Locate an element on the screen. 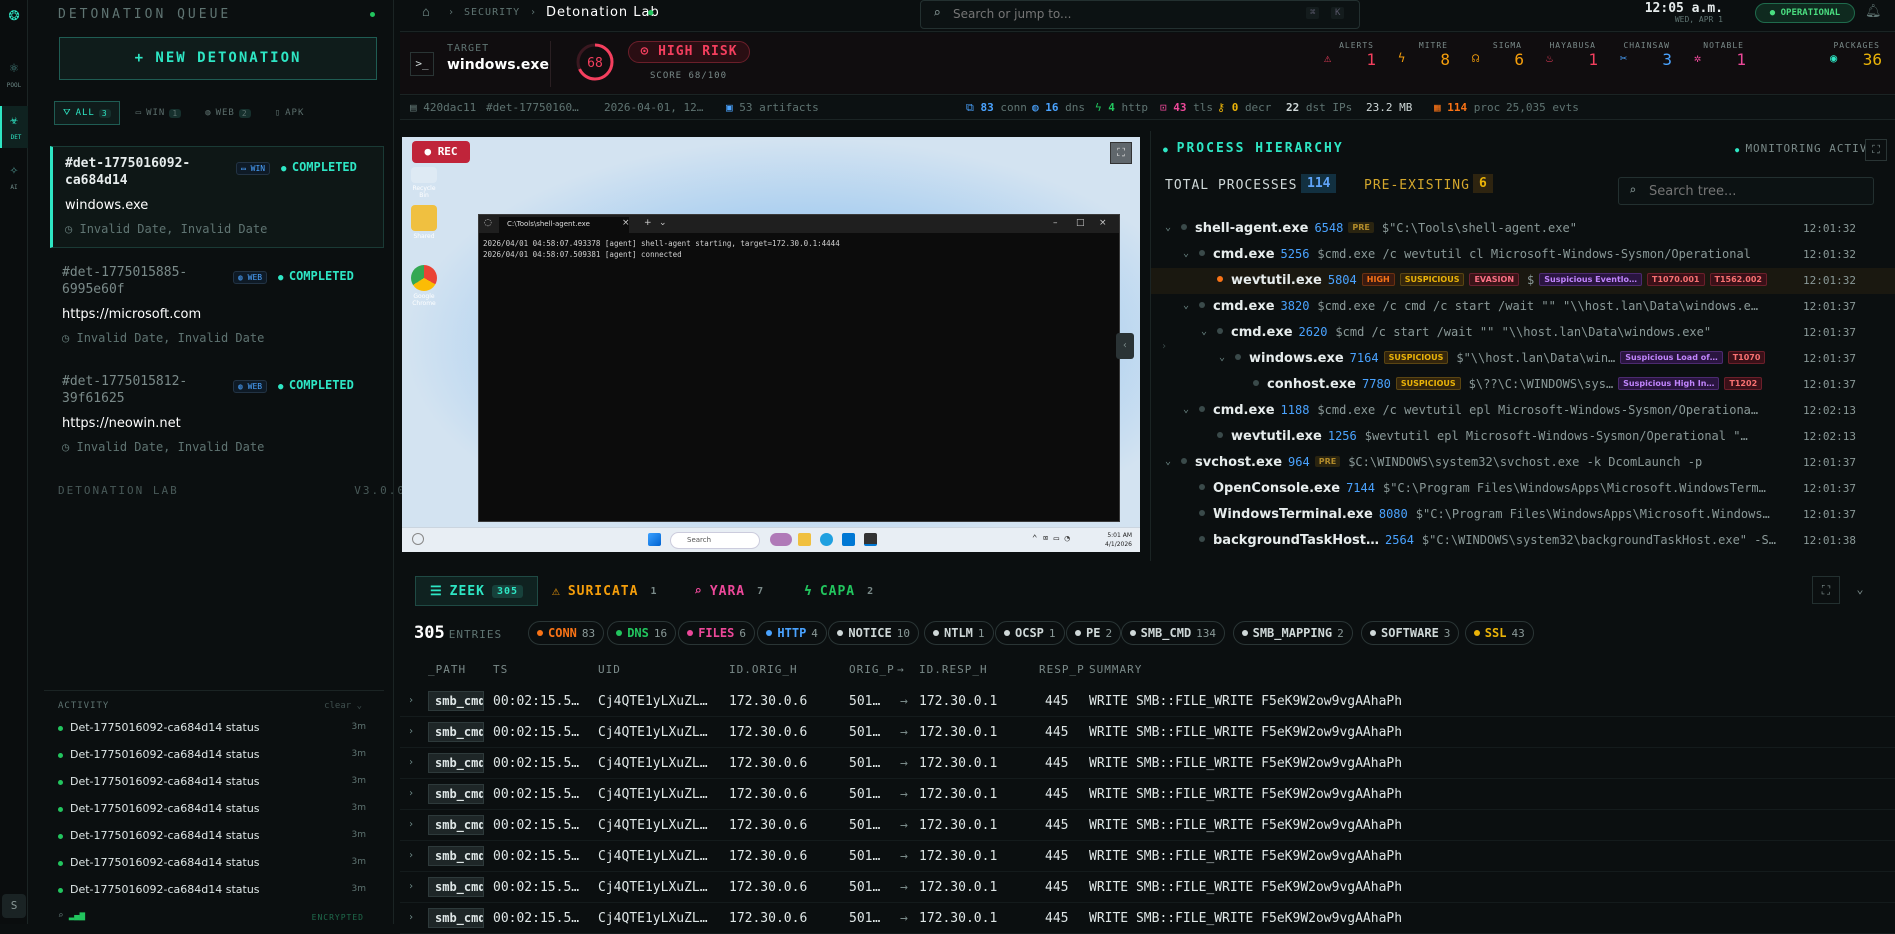  filter-win: ▭ WIN 1 is located at coordinates (159, 113).